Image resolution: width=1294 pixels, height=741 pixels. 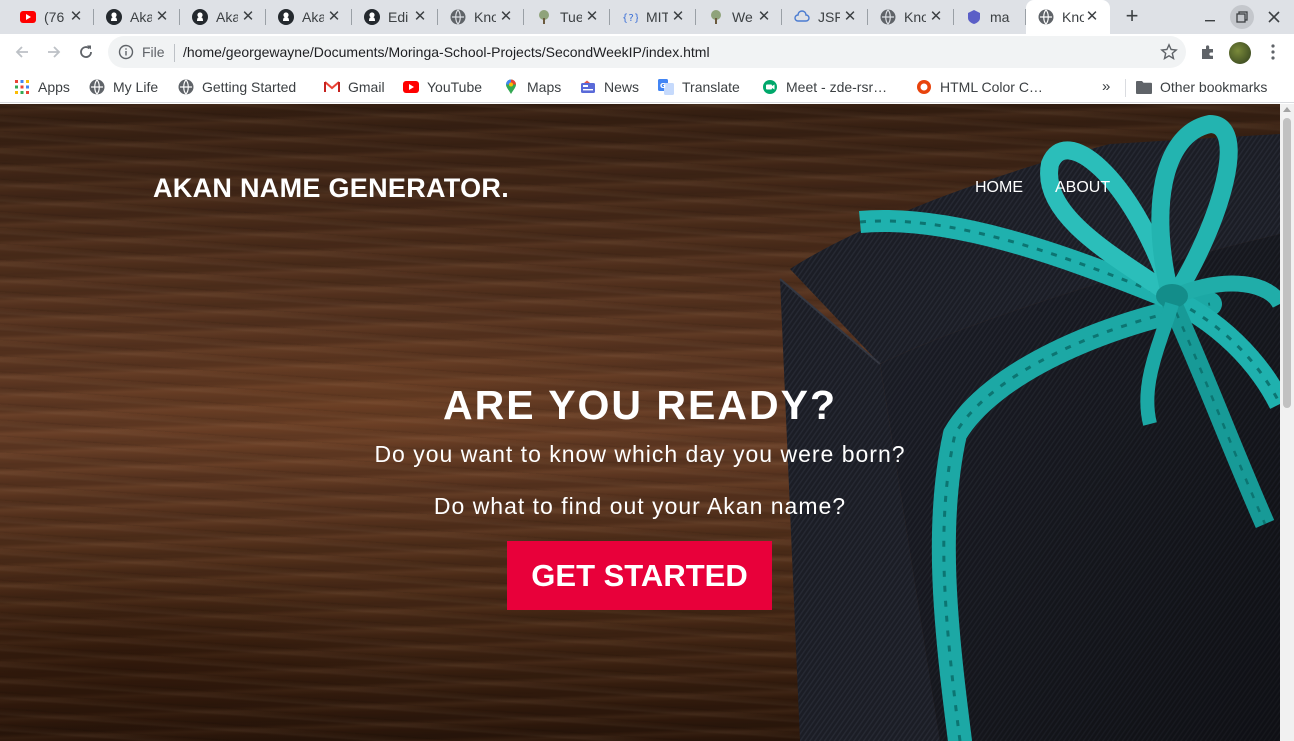 I want to click on bookmark-label: Other bookmarks, so click(x=1214, y=87).